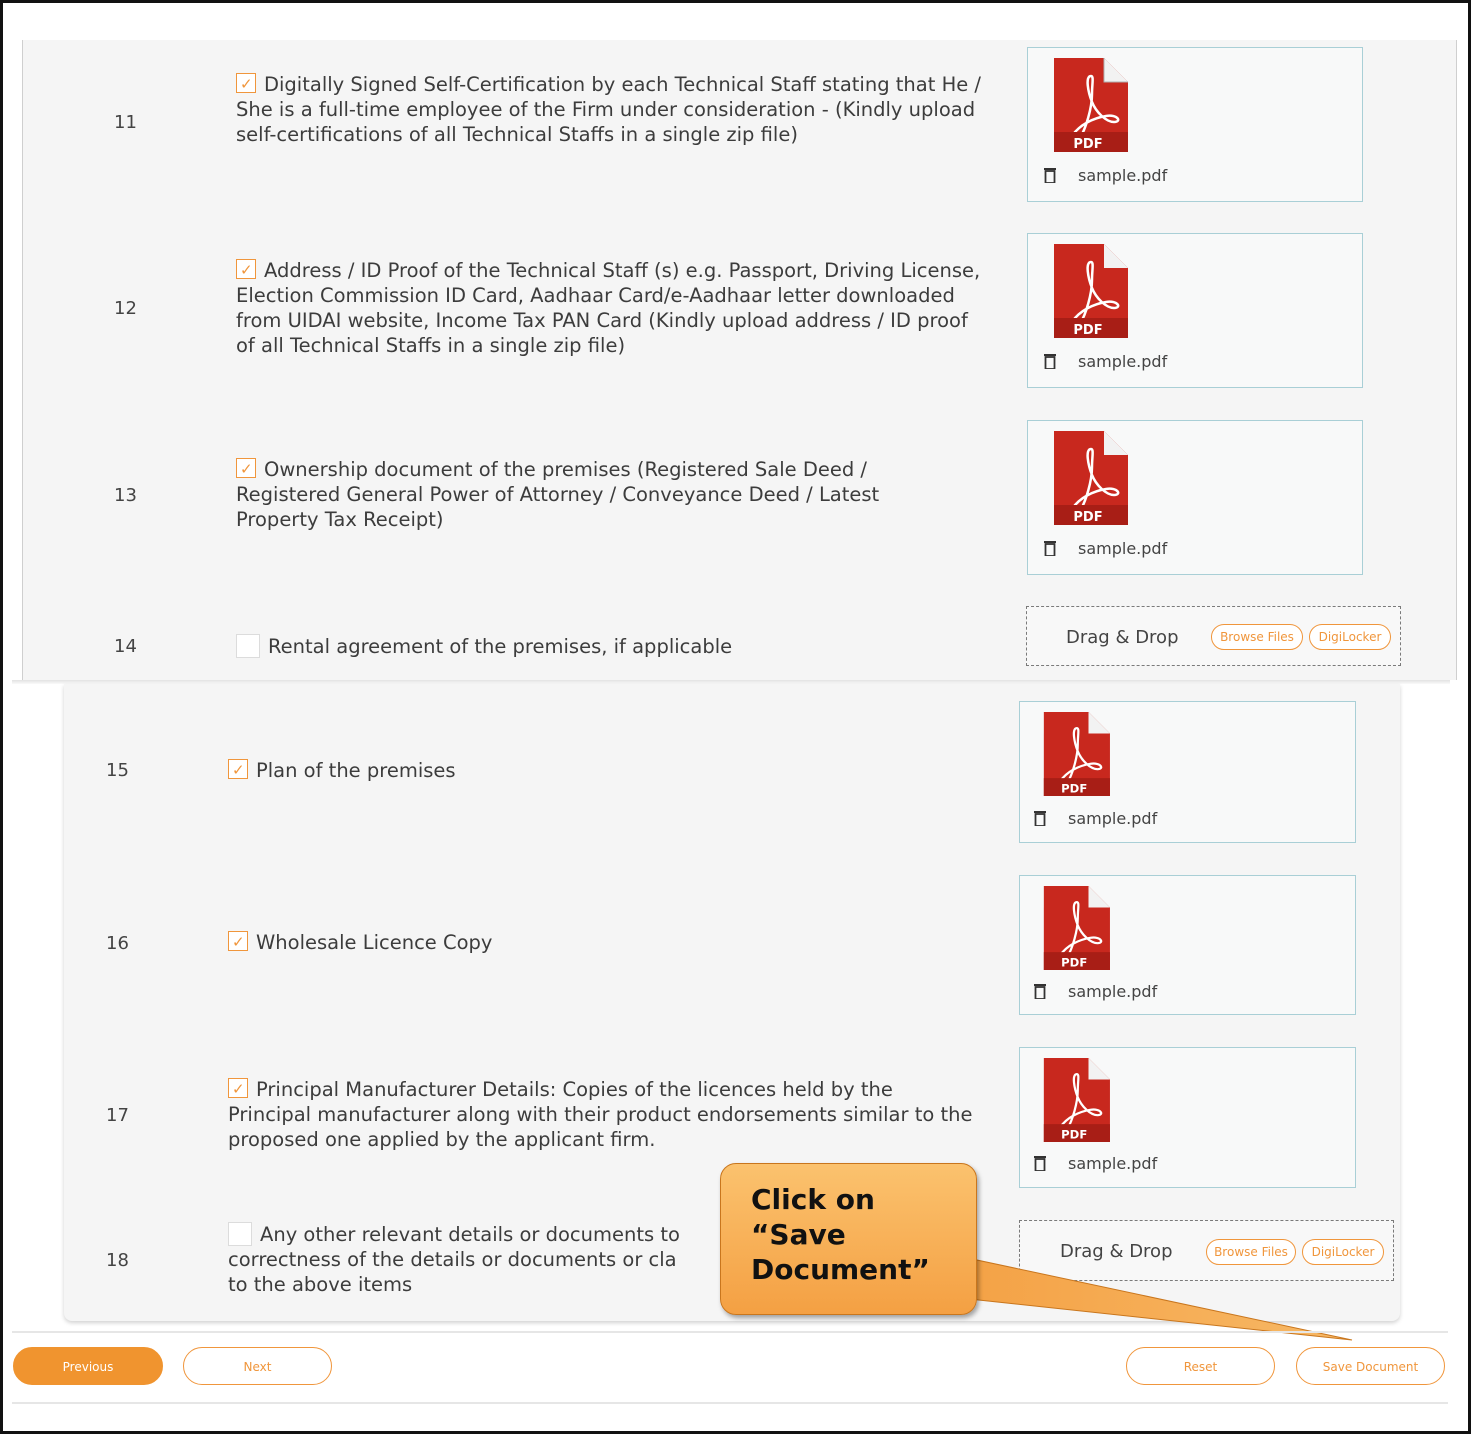 The height and width of the screenshot is (1434, 1471). I want to click on callout-text: Click on “Save Document”, so click(856, 1234).